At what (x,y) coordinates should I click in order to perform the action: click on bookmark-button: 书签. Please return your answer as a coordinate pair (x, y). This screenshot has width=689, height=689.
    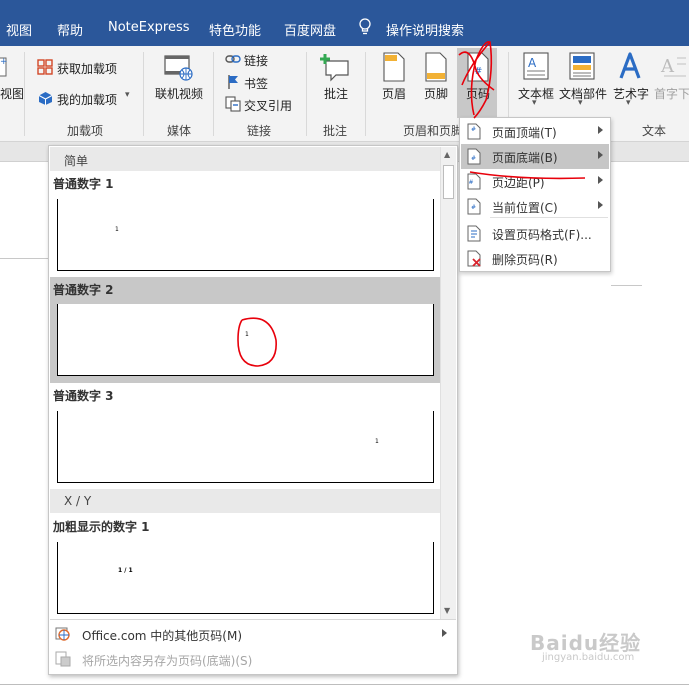
    Looking at the image, I should click on (256, 83).